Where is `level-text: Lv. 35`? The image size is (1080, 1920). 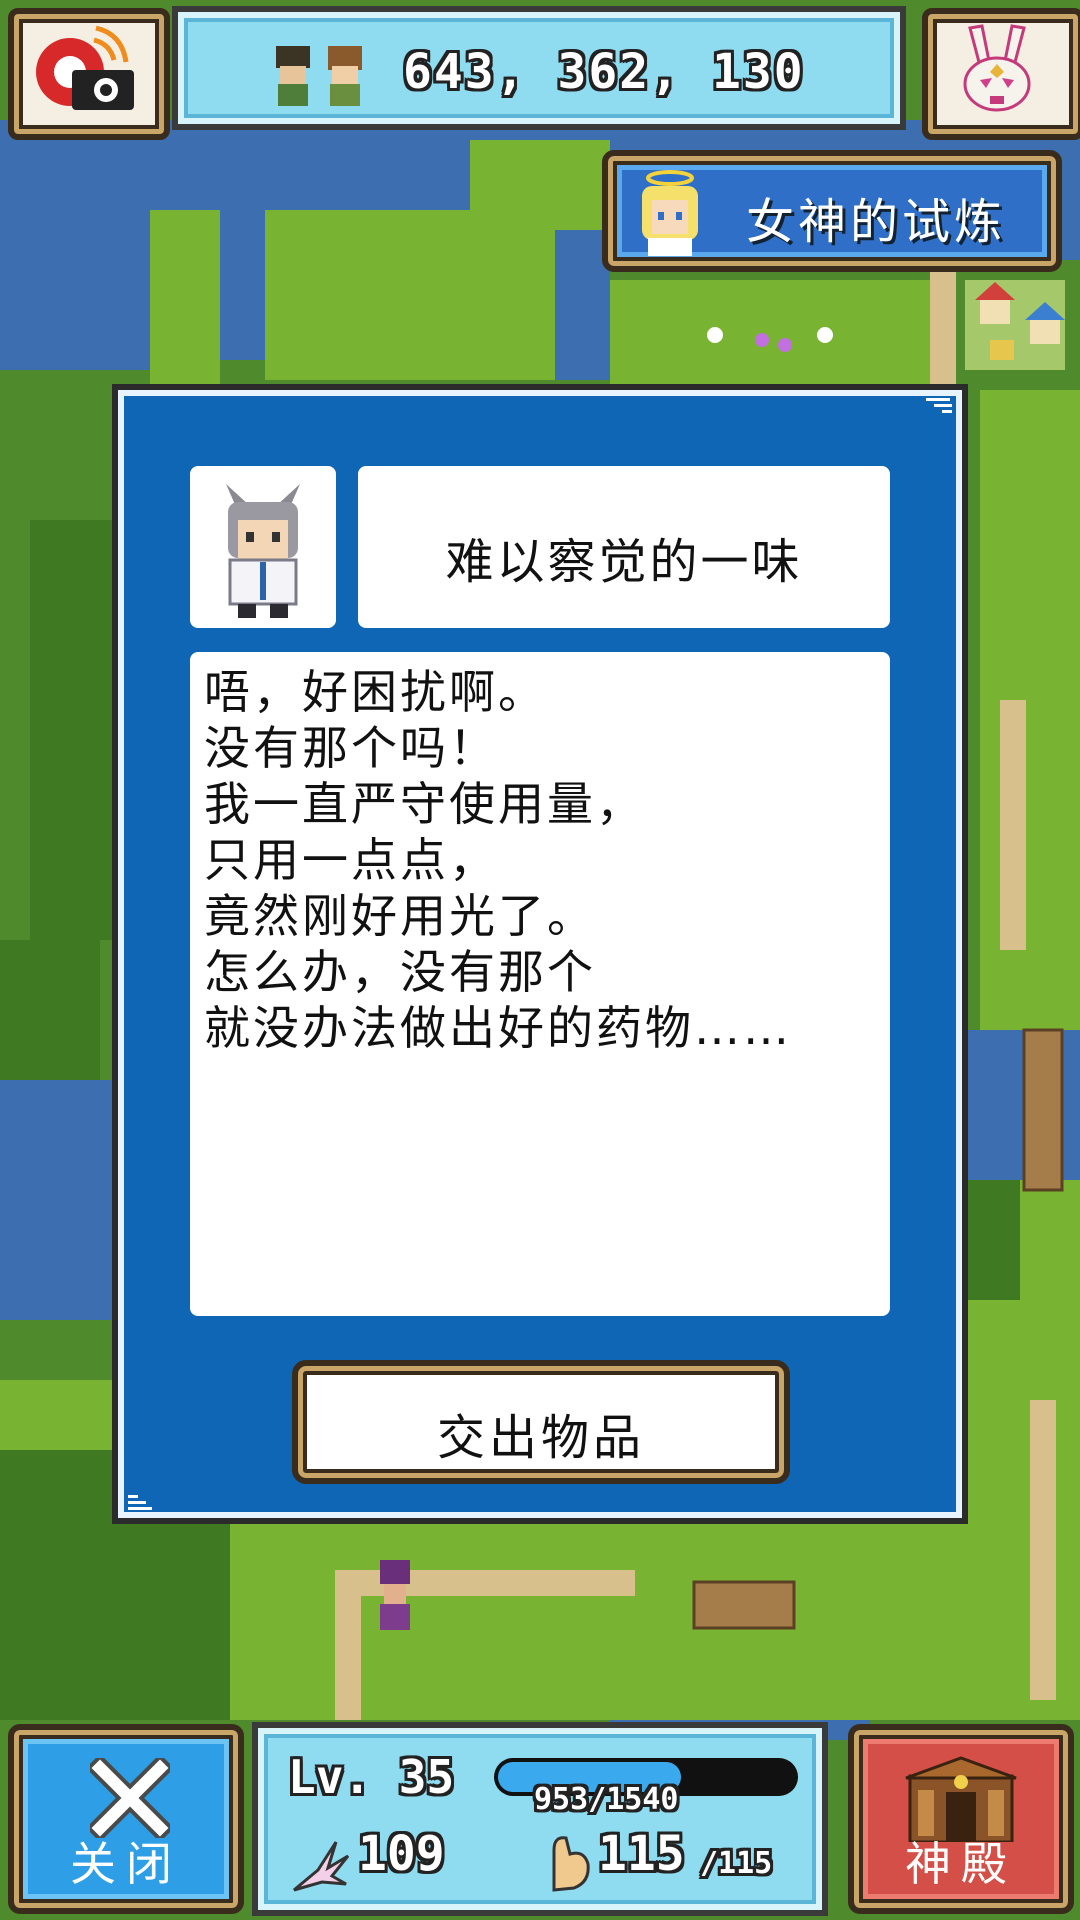
level-text: Lv. 35 is located at coordinates (371, 1777).